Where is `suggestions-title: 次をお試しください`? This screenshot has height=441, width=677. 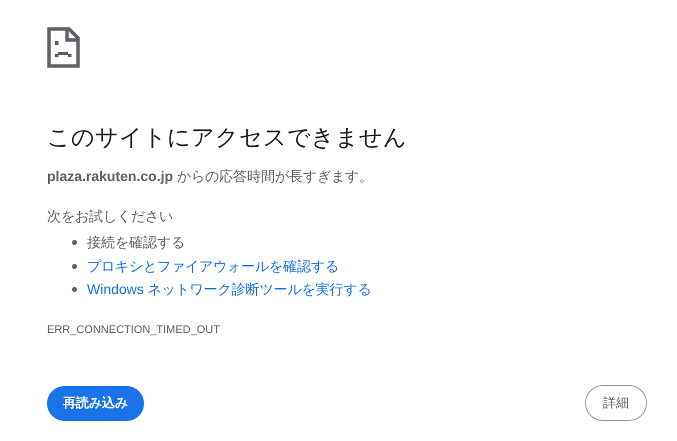 suggestions-title: 次をお試しください is located at coordinates (110, 216).